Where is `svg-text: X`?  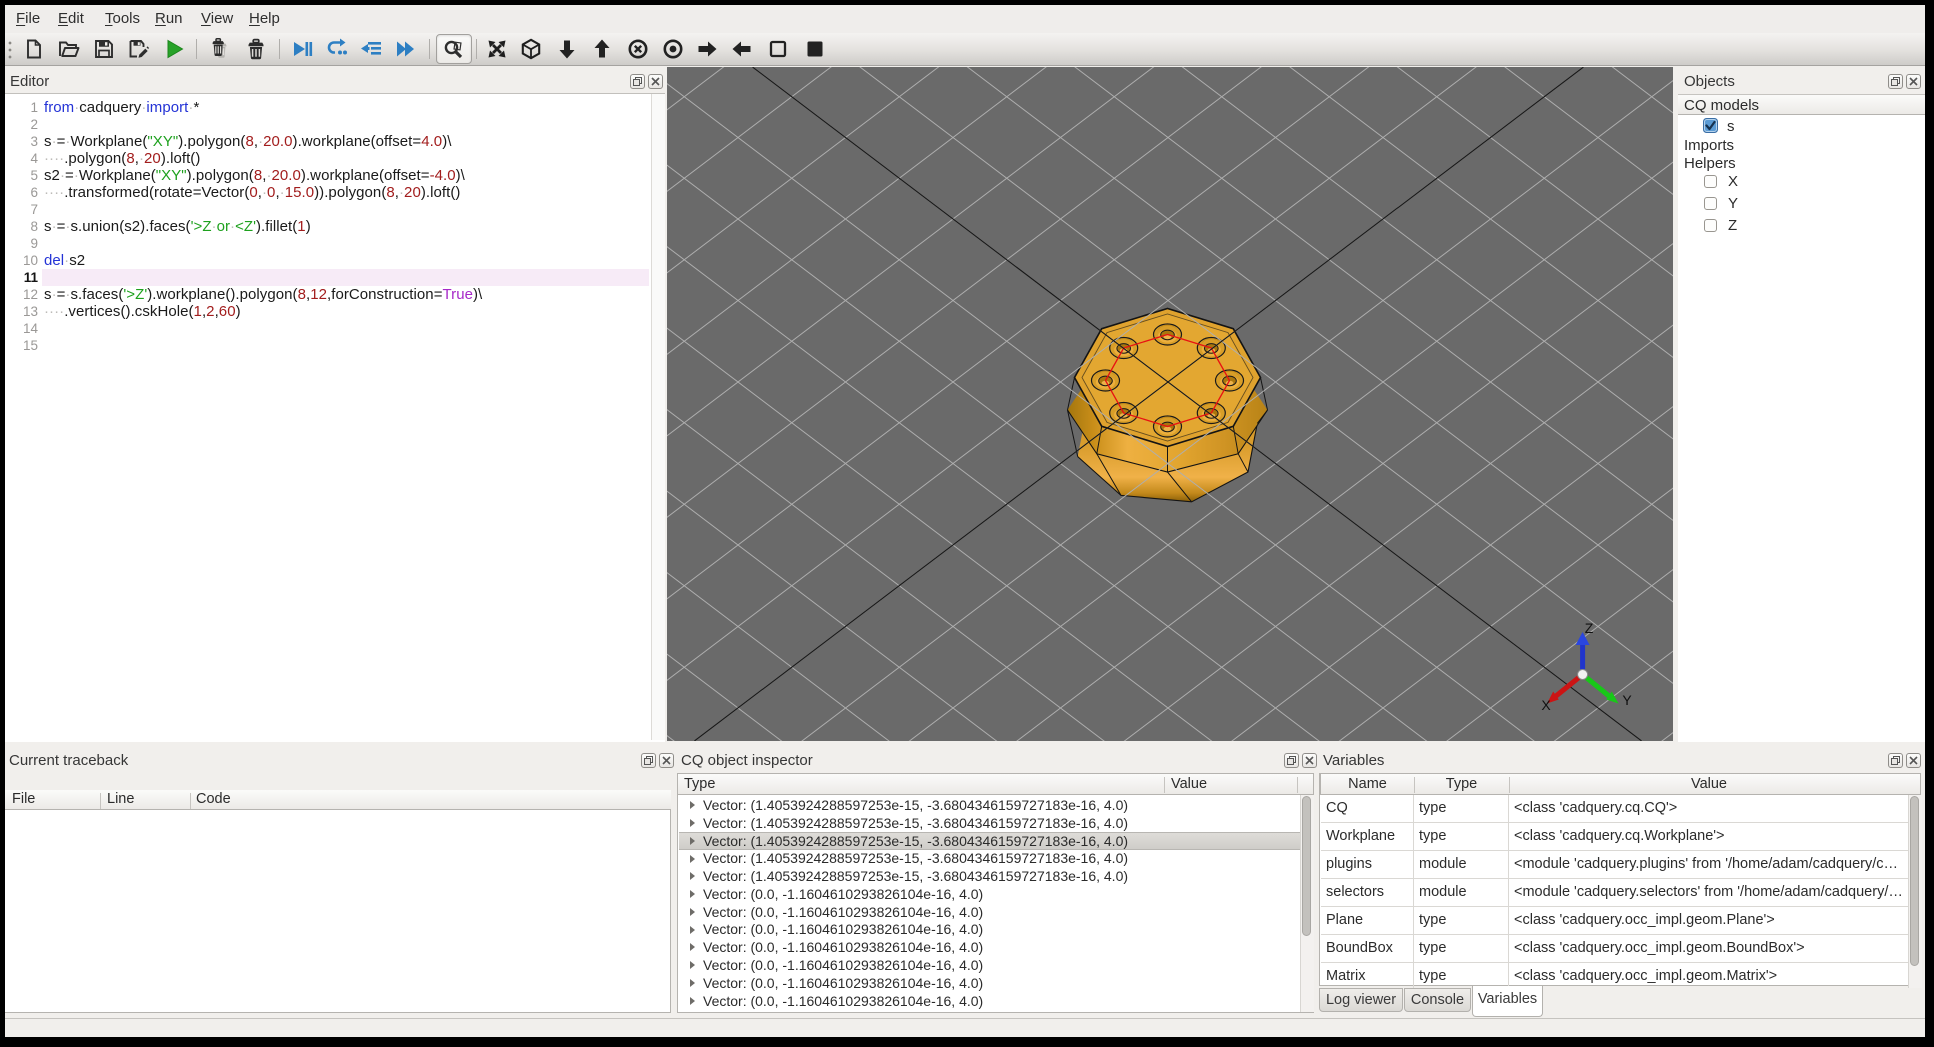 svg-text: X is located at coordinates (1546, 705).